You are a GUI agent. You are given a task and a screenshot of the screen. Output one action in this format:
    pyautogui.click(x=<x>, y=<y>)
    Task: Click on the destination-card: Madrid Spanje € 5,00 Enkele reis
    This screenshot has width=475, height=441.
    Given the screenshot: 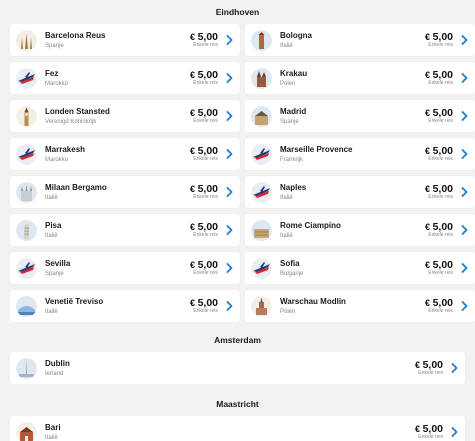 What is the action you would take?
    pyautogui.click(x=360, y=116)
    